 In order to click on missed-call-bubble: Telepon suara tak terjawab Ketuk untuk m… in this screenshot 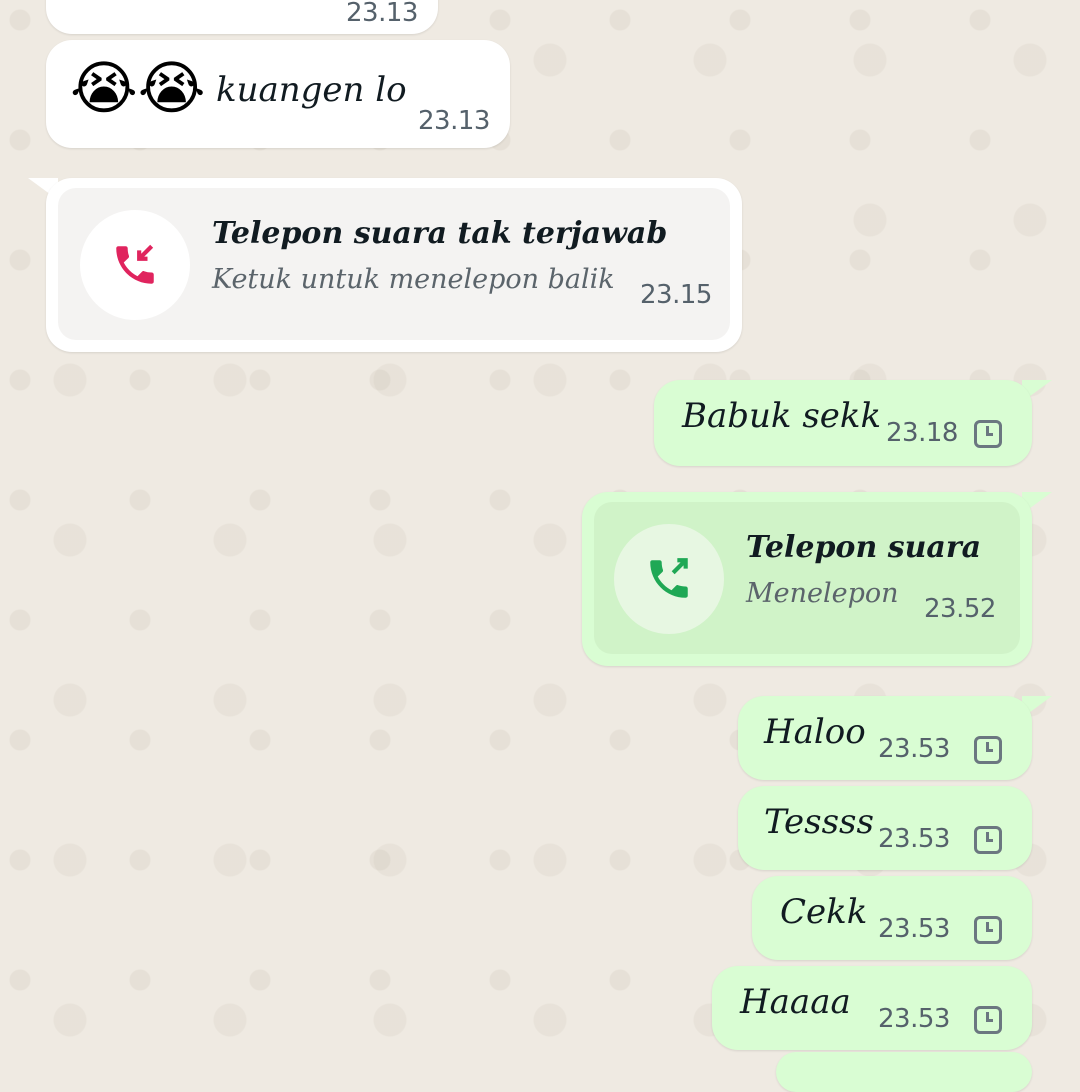, I will do `click(394, 265)`.